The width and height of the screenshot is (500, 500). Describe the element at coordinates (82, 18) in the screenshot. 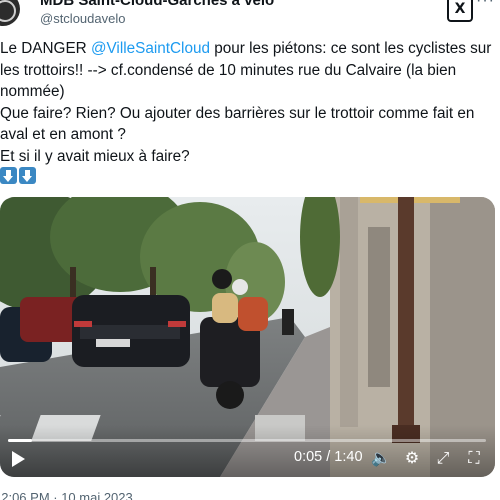

I see `handle: @stcloudavelo` at that location.